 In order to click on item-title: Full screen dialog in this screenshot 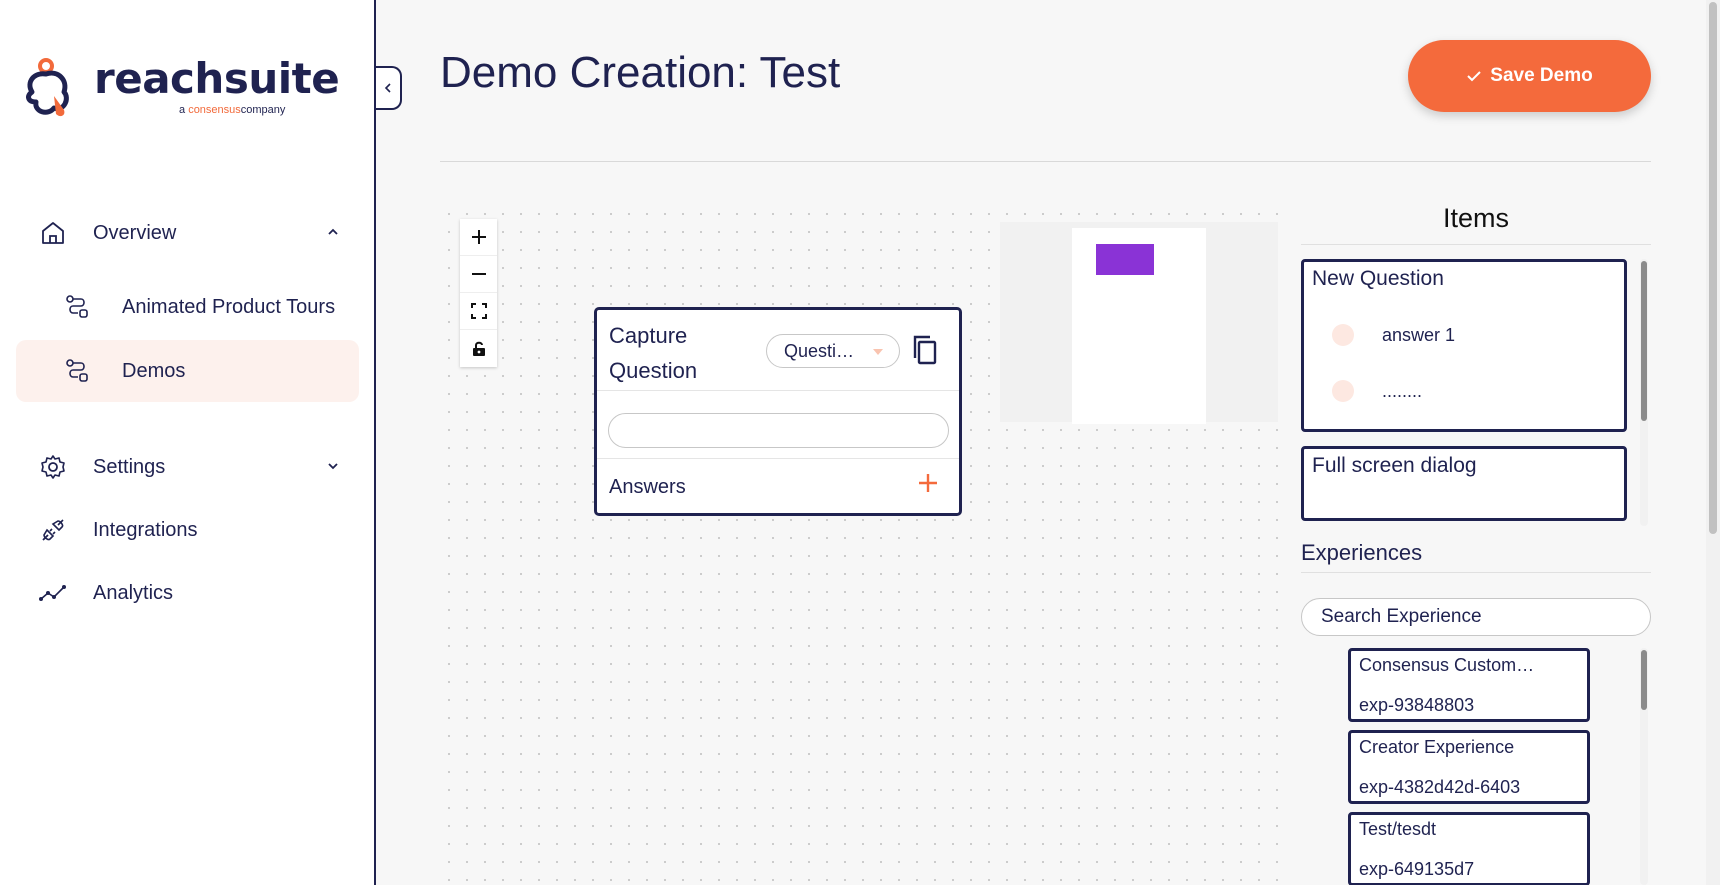, I will do `click(1394, 465)`.